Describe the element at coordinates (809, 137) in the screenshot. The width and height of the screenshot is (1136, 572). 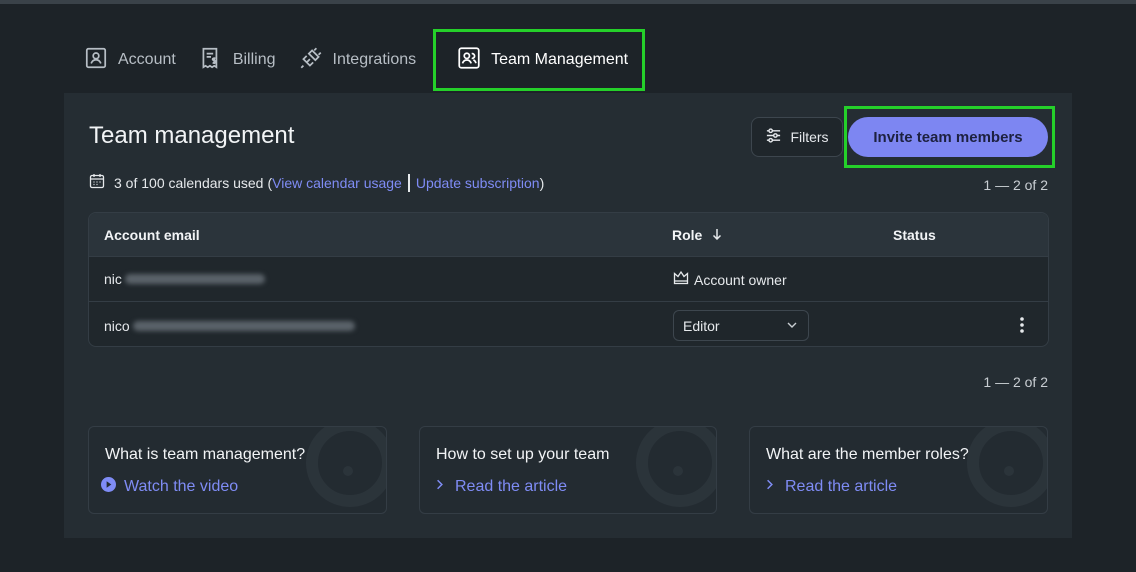
I see `filters-label: Filters` at that location.